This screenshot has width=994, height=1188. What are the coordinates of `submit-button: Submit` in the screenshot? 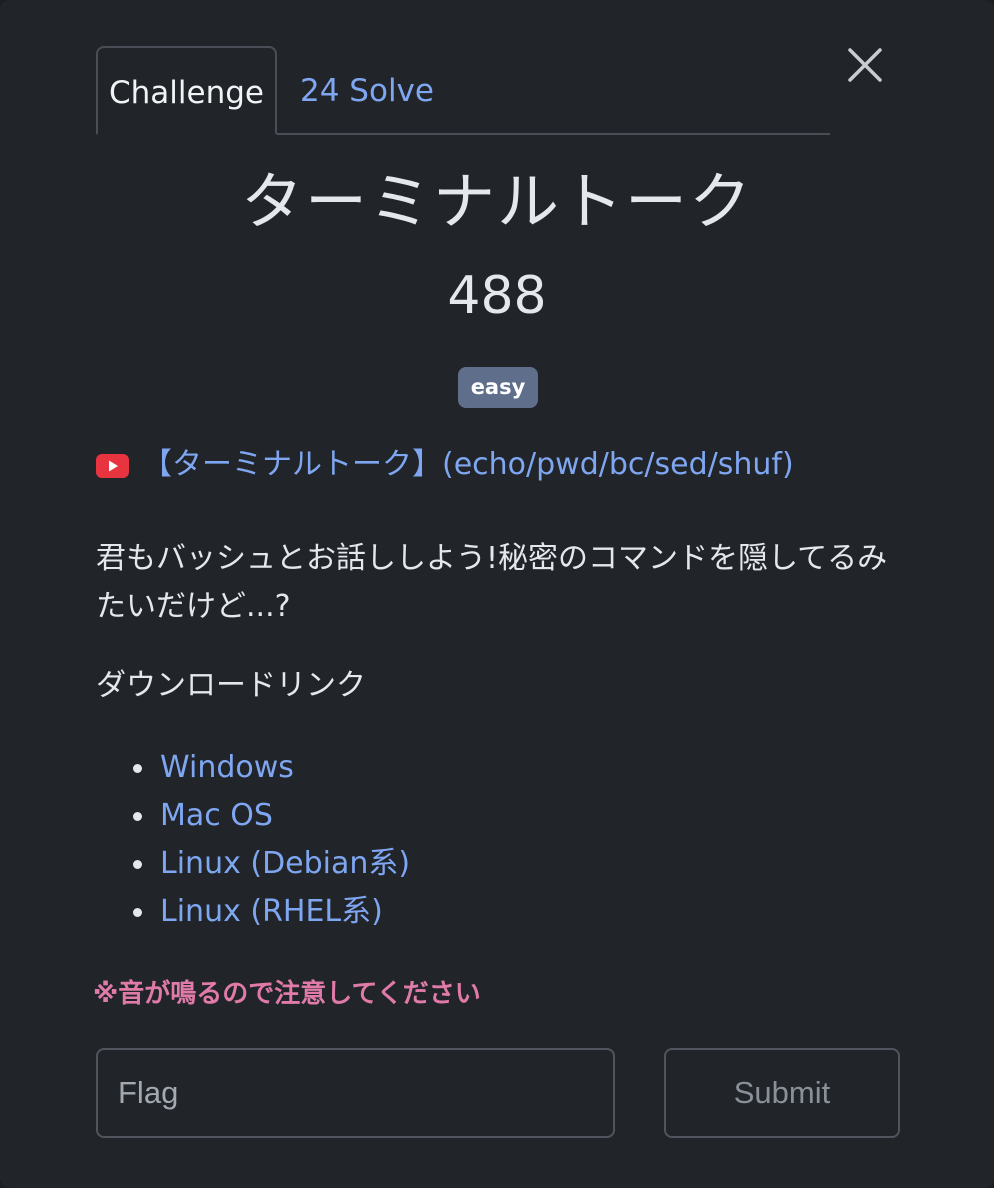 It's located at (782, 1093).